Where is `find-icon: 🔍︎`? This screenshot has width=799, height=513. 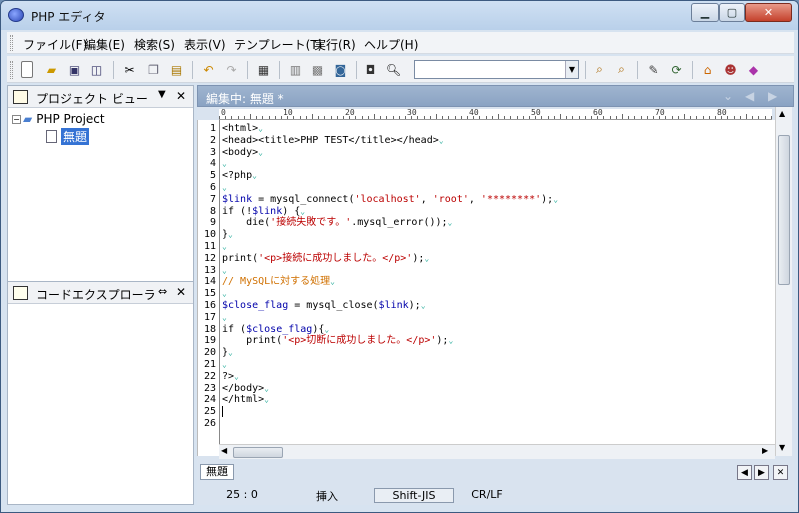
find-icon: 🔍︎ is located at coordinates (393, 69).